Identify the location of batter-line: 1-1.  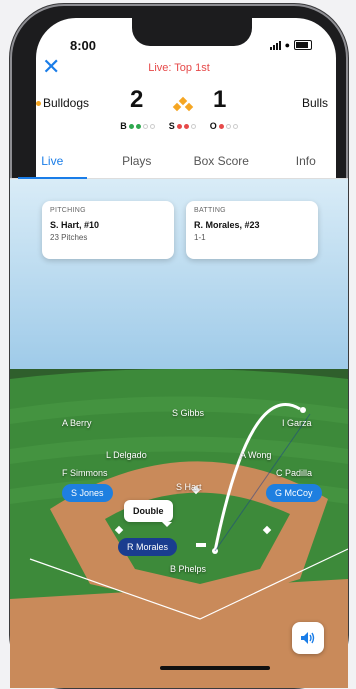
(200, 237).